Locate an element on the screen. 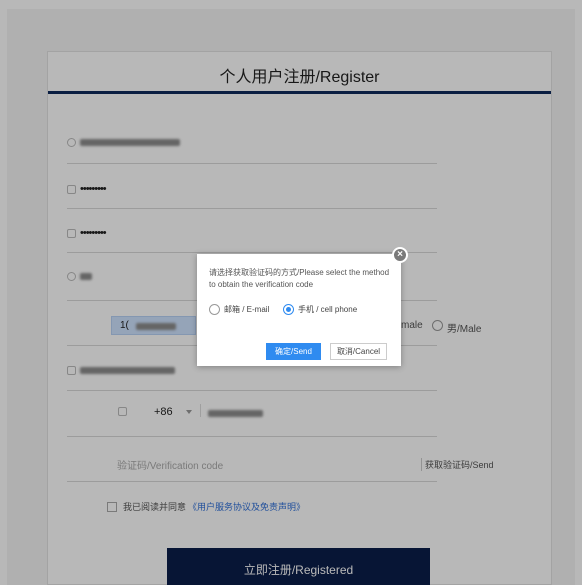  option-email: 邮箱 / E-mail is located at coordinates (239, 309).